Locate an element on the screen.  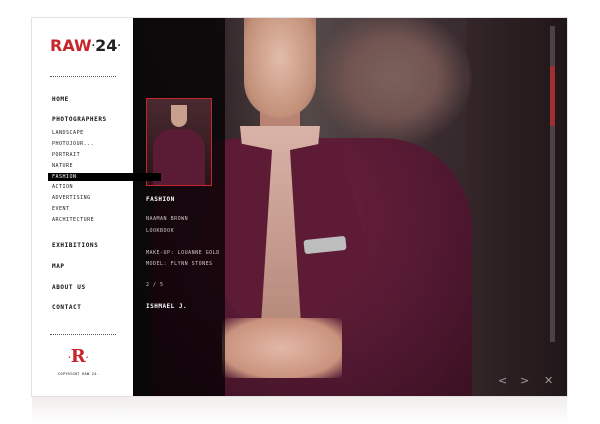
page-reflection is located at coordinates (299, 410).